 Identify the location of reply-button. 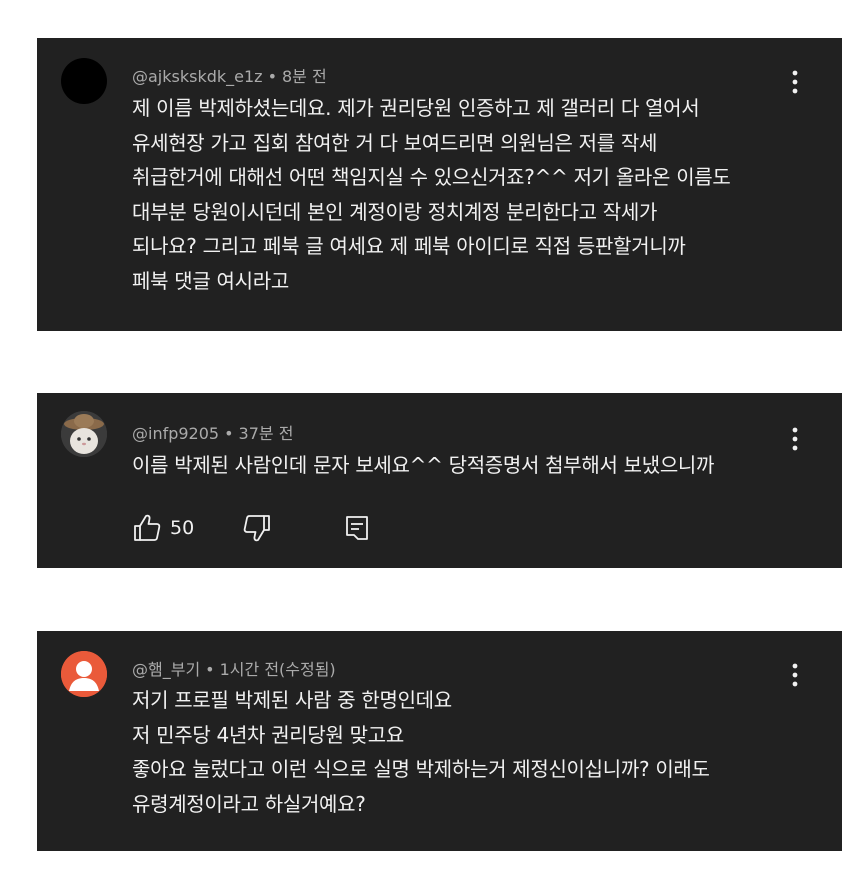
(357, 528).